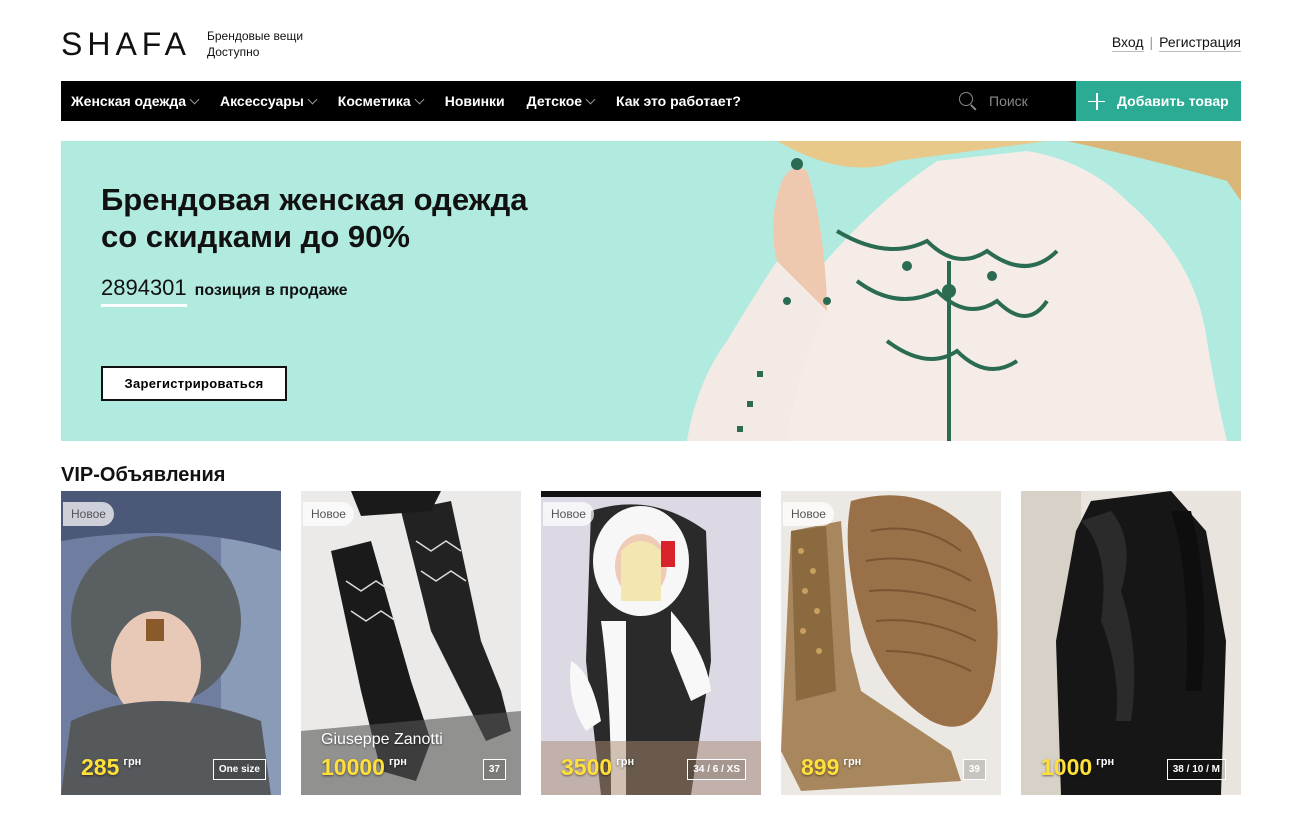  What do you see at coordinates (255, 36) in the screenshot?
I see `tagline-line1: Брендовые вещи` at bounding box center [255, 36].